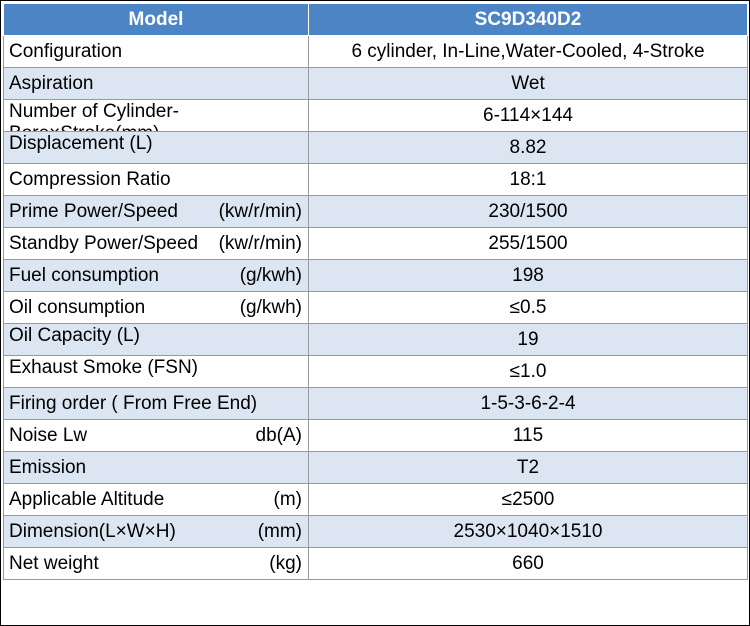  I want to click on value-cell: 6-114×144, so click(528, 115).